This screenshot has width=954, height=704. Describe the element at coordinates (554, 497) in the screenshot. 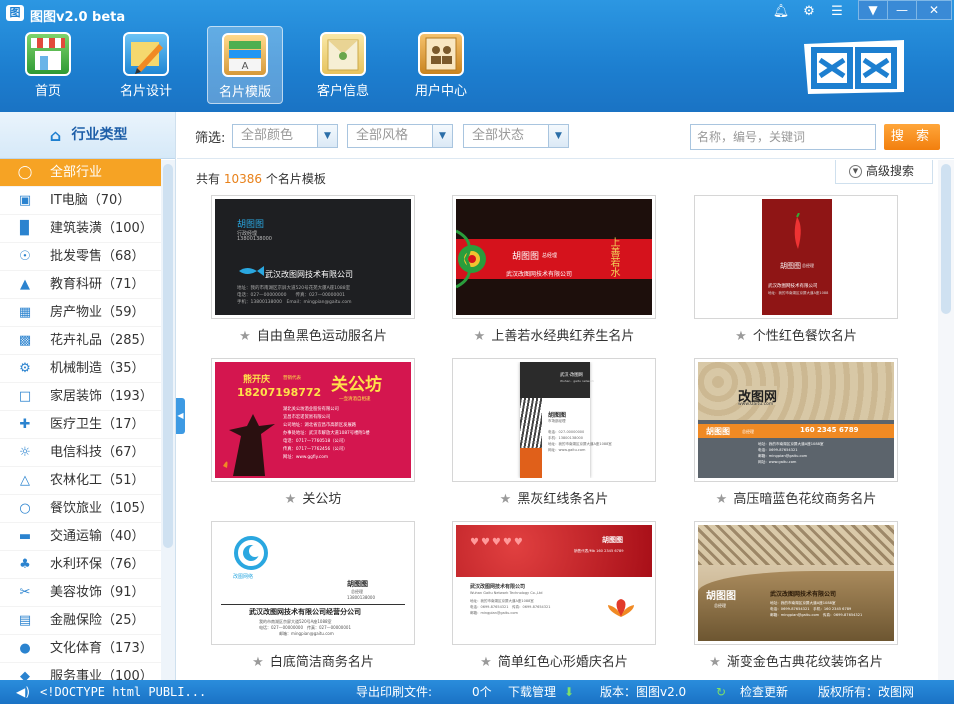

I see `template-name-row: ★ 黑灰红线条名片` at that location.